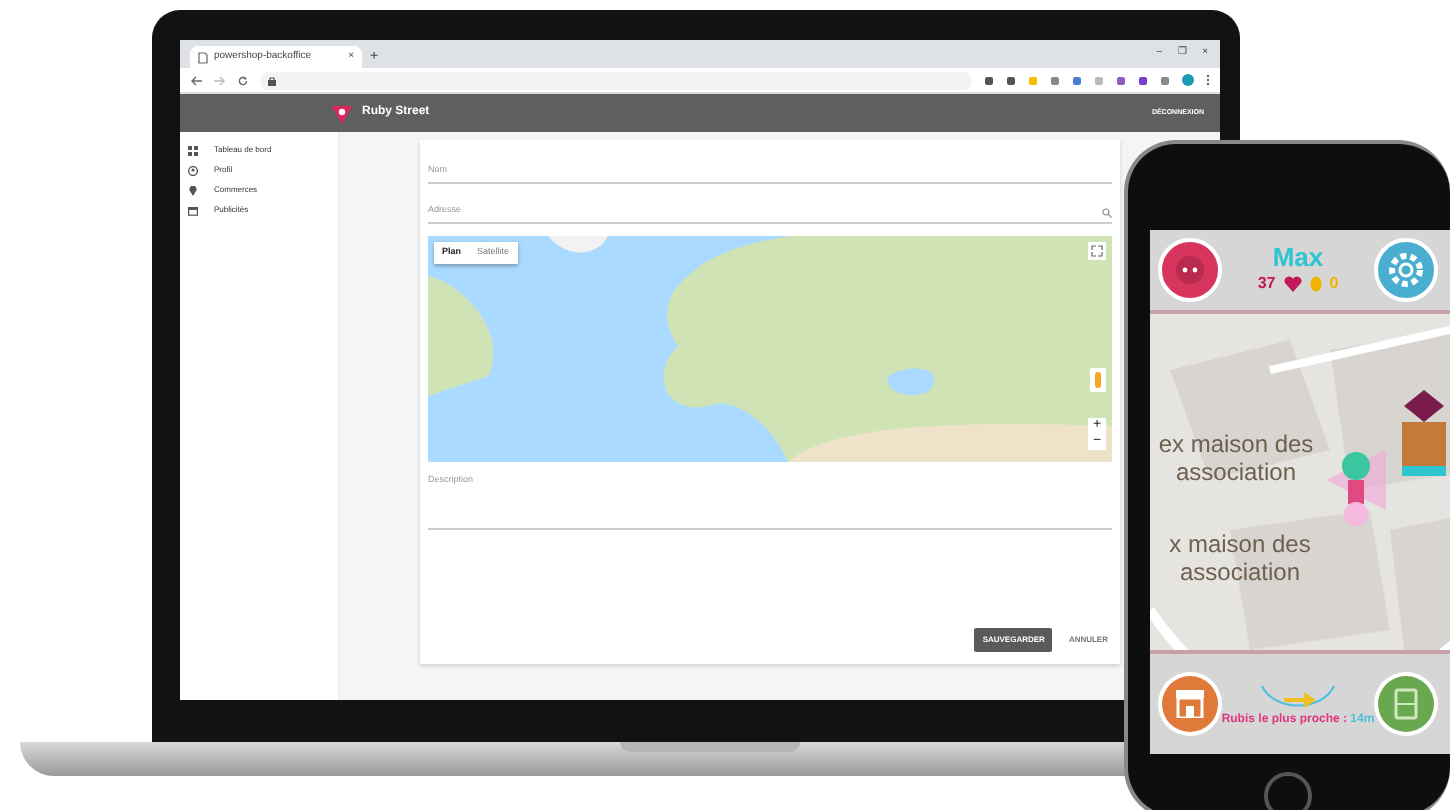  What do you see at coordinates (203, 57) in the screenshot?
I see `document-icon` at bounding box center [203, 57].